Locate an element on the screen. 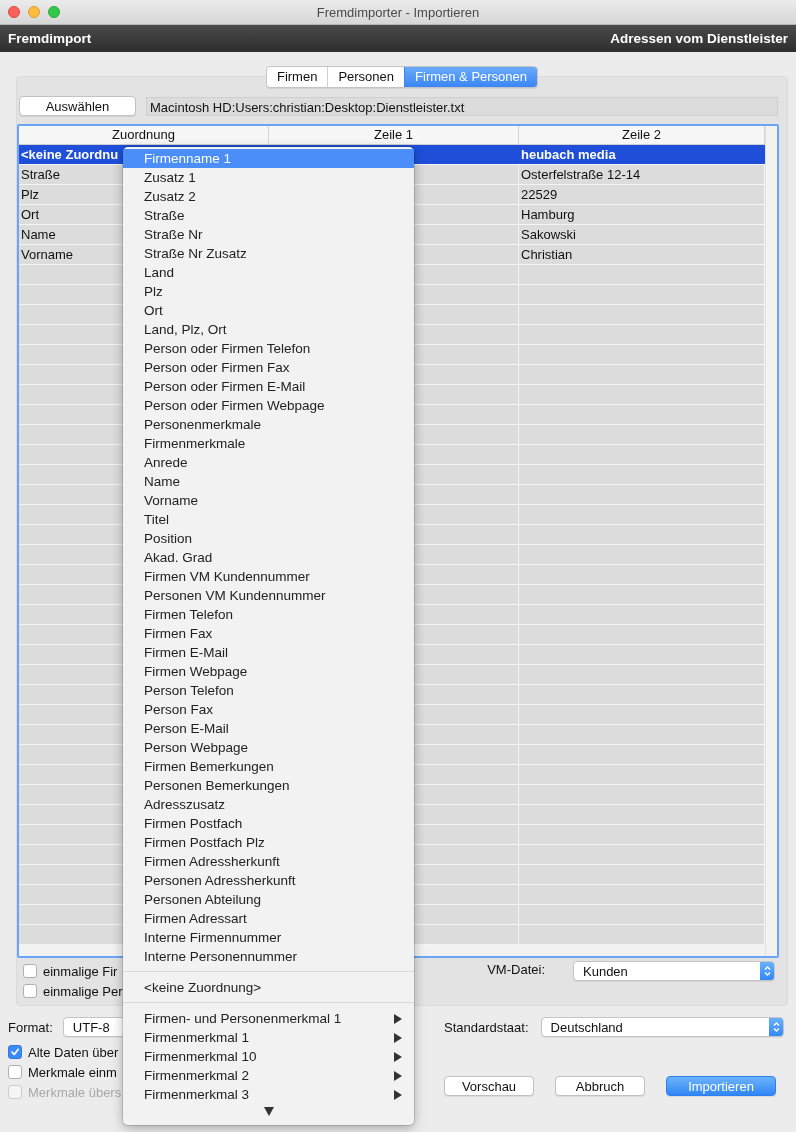  window-title: Fremdimporter - Importieren is located at coordinates (398, 12).